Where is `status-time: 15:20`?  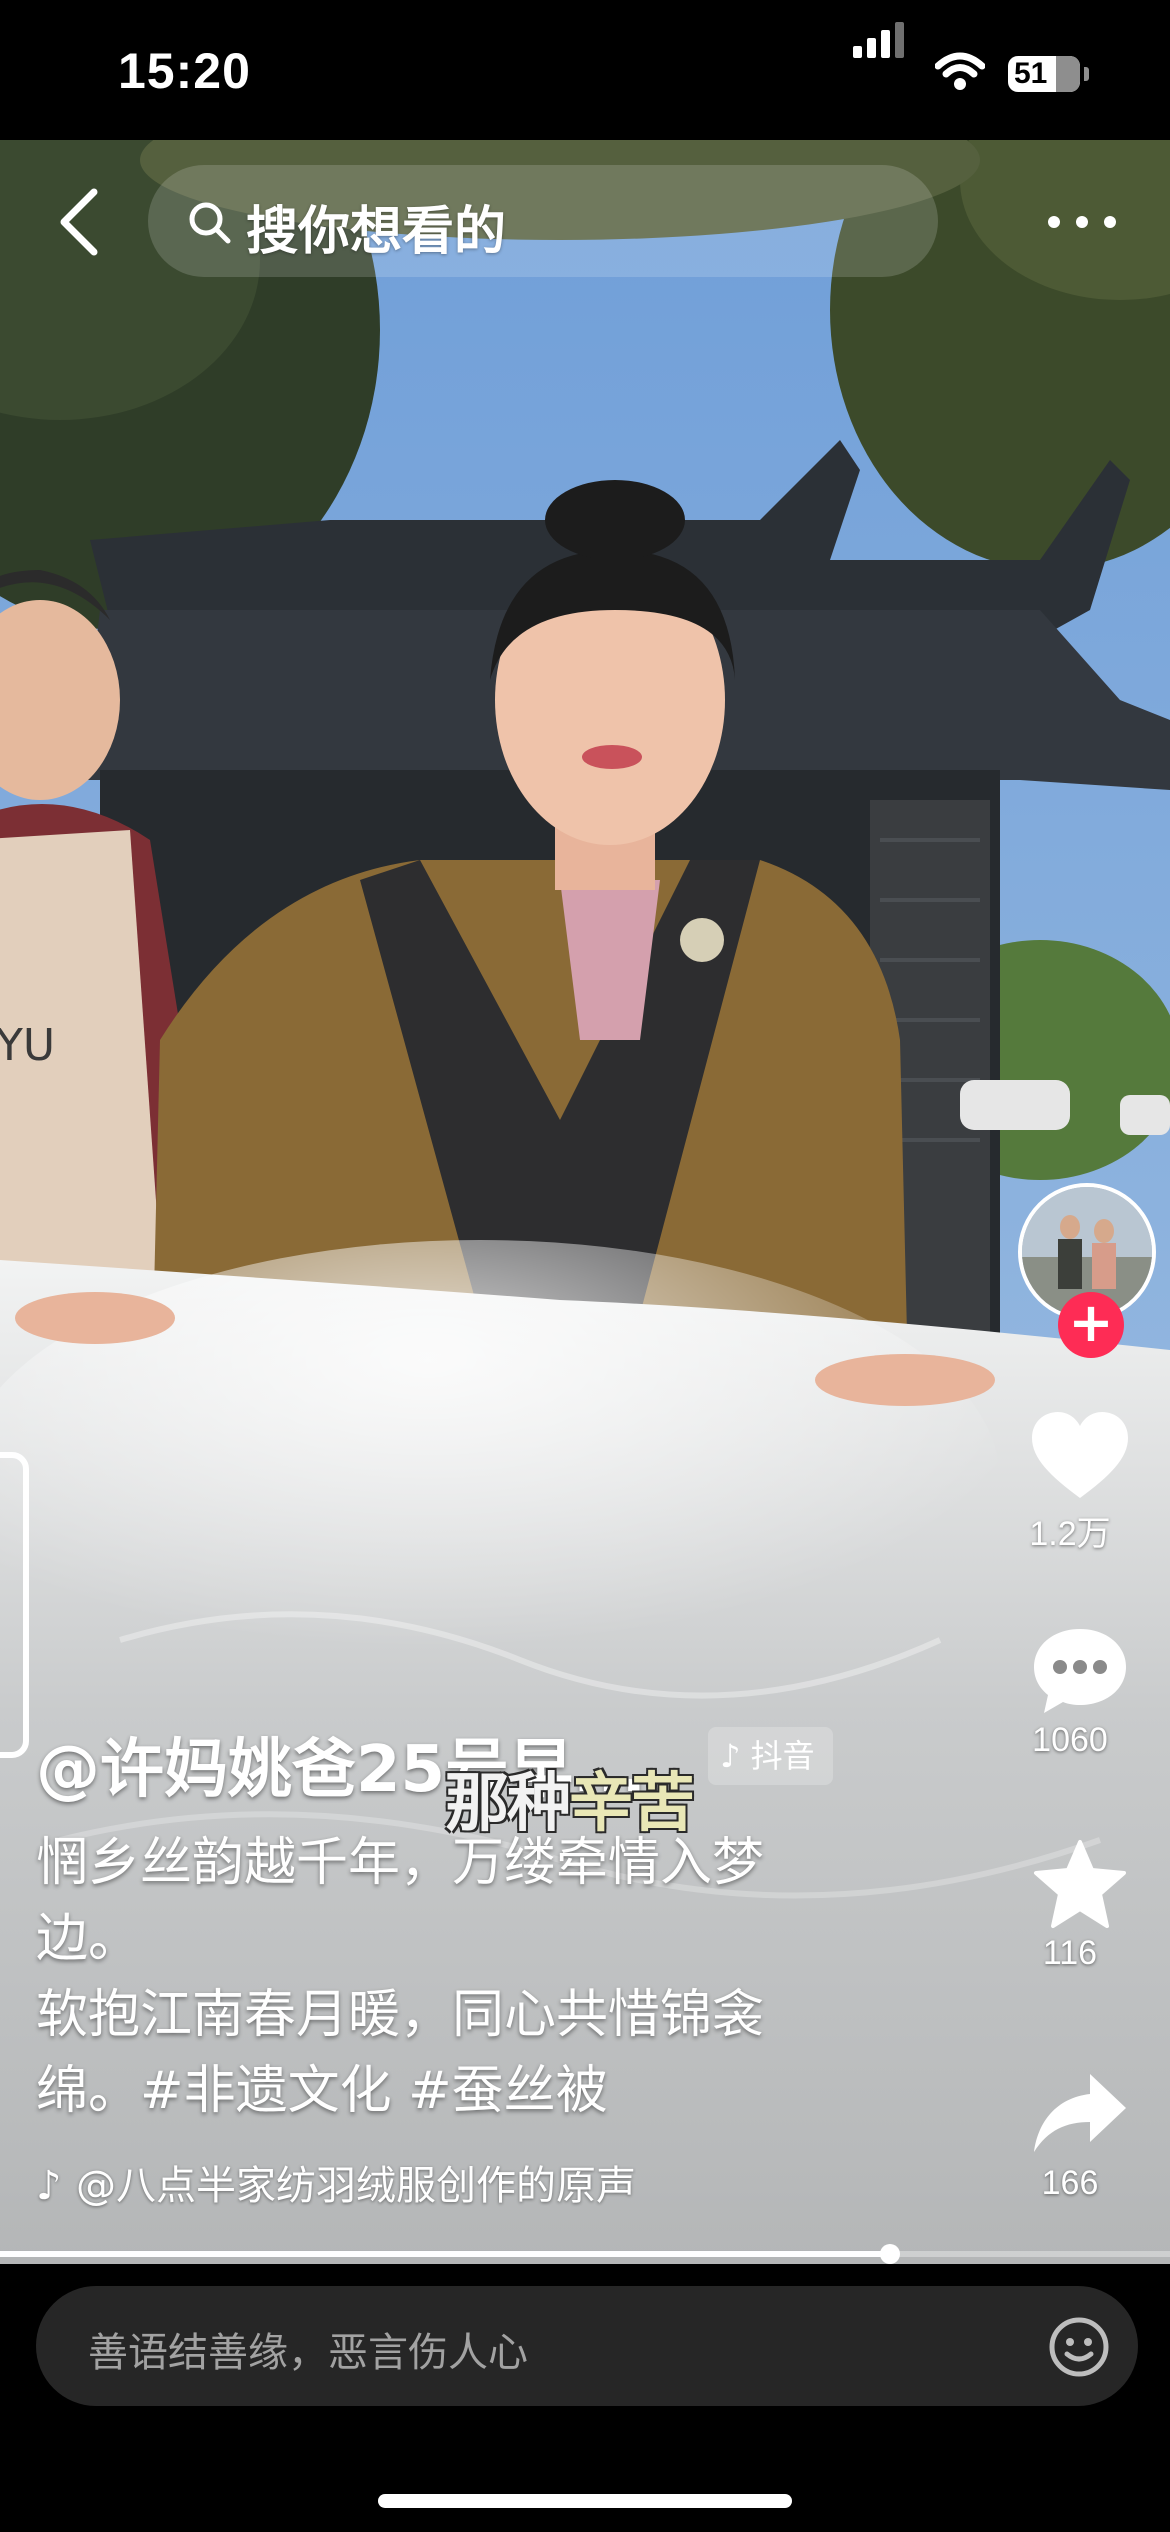
status-time: 15:20 is located at coordinates (184, 71).